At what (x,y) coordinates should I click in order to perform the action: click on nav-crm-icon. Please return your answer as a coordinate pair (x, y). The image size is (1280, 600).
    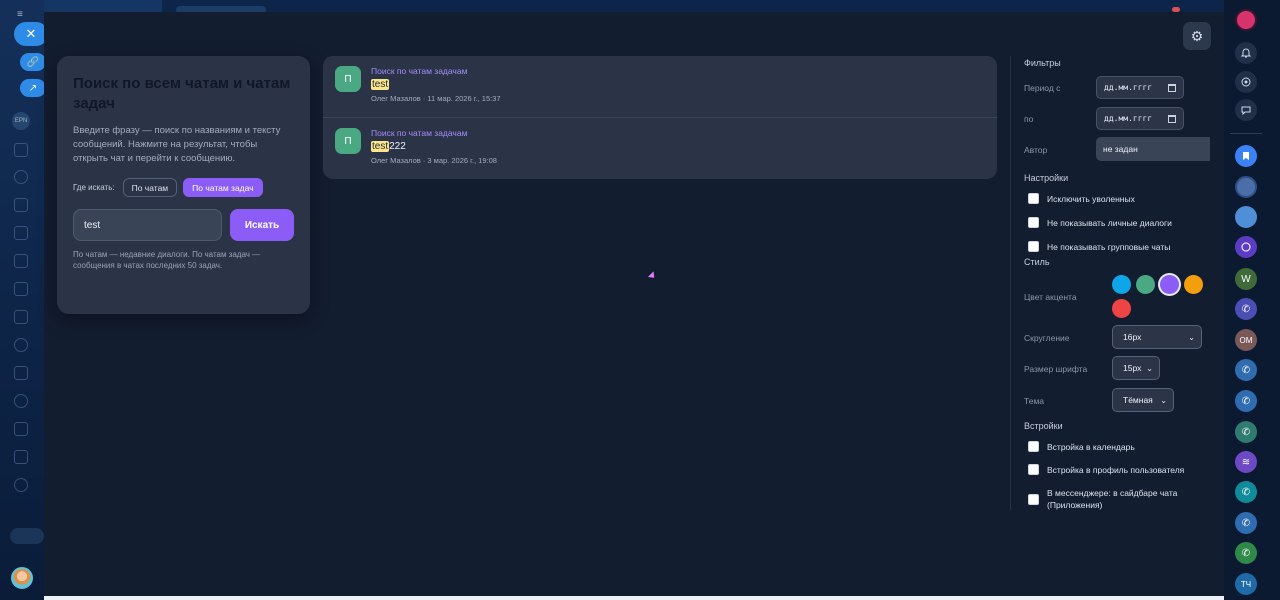
    Looking at the image, I should click on (21, 401).